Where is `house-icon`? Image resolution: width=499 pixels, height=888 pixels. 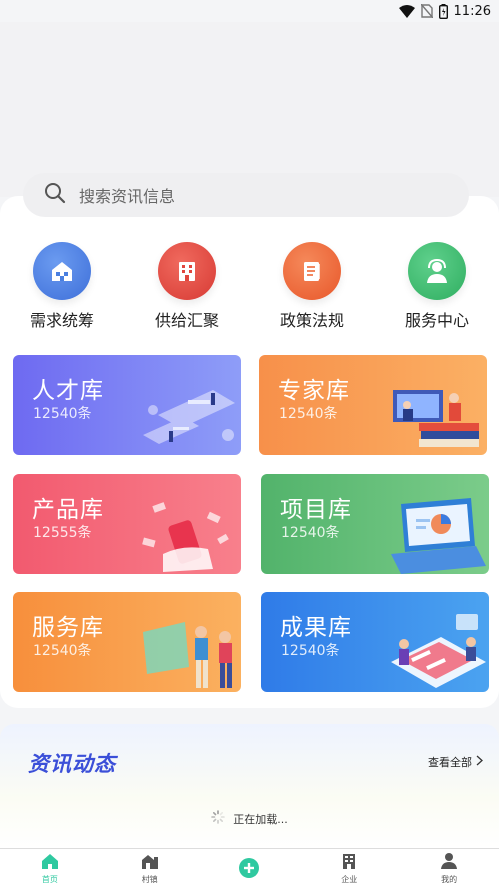 house-icon is located at coordinates (62, 271).